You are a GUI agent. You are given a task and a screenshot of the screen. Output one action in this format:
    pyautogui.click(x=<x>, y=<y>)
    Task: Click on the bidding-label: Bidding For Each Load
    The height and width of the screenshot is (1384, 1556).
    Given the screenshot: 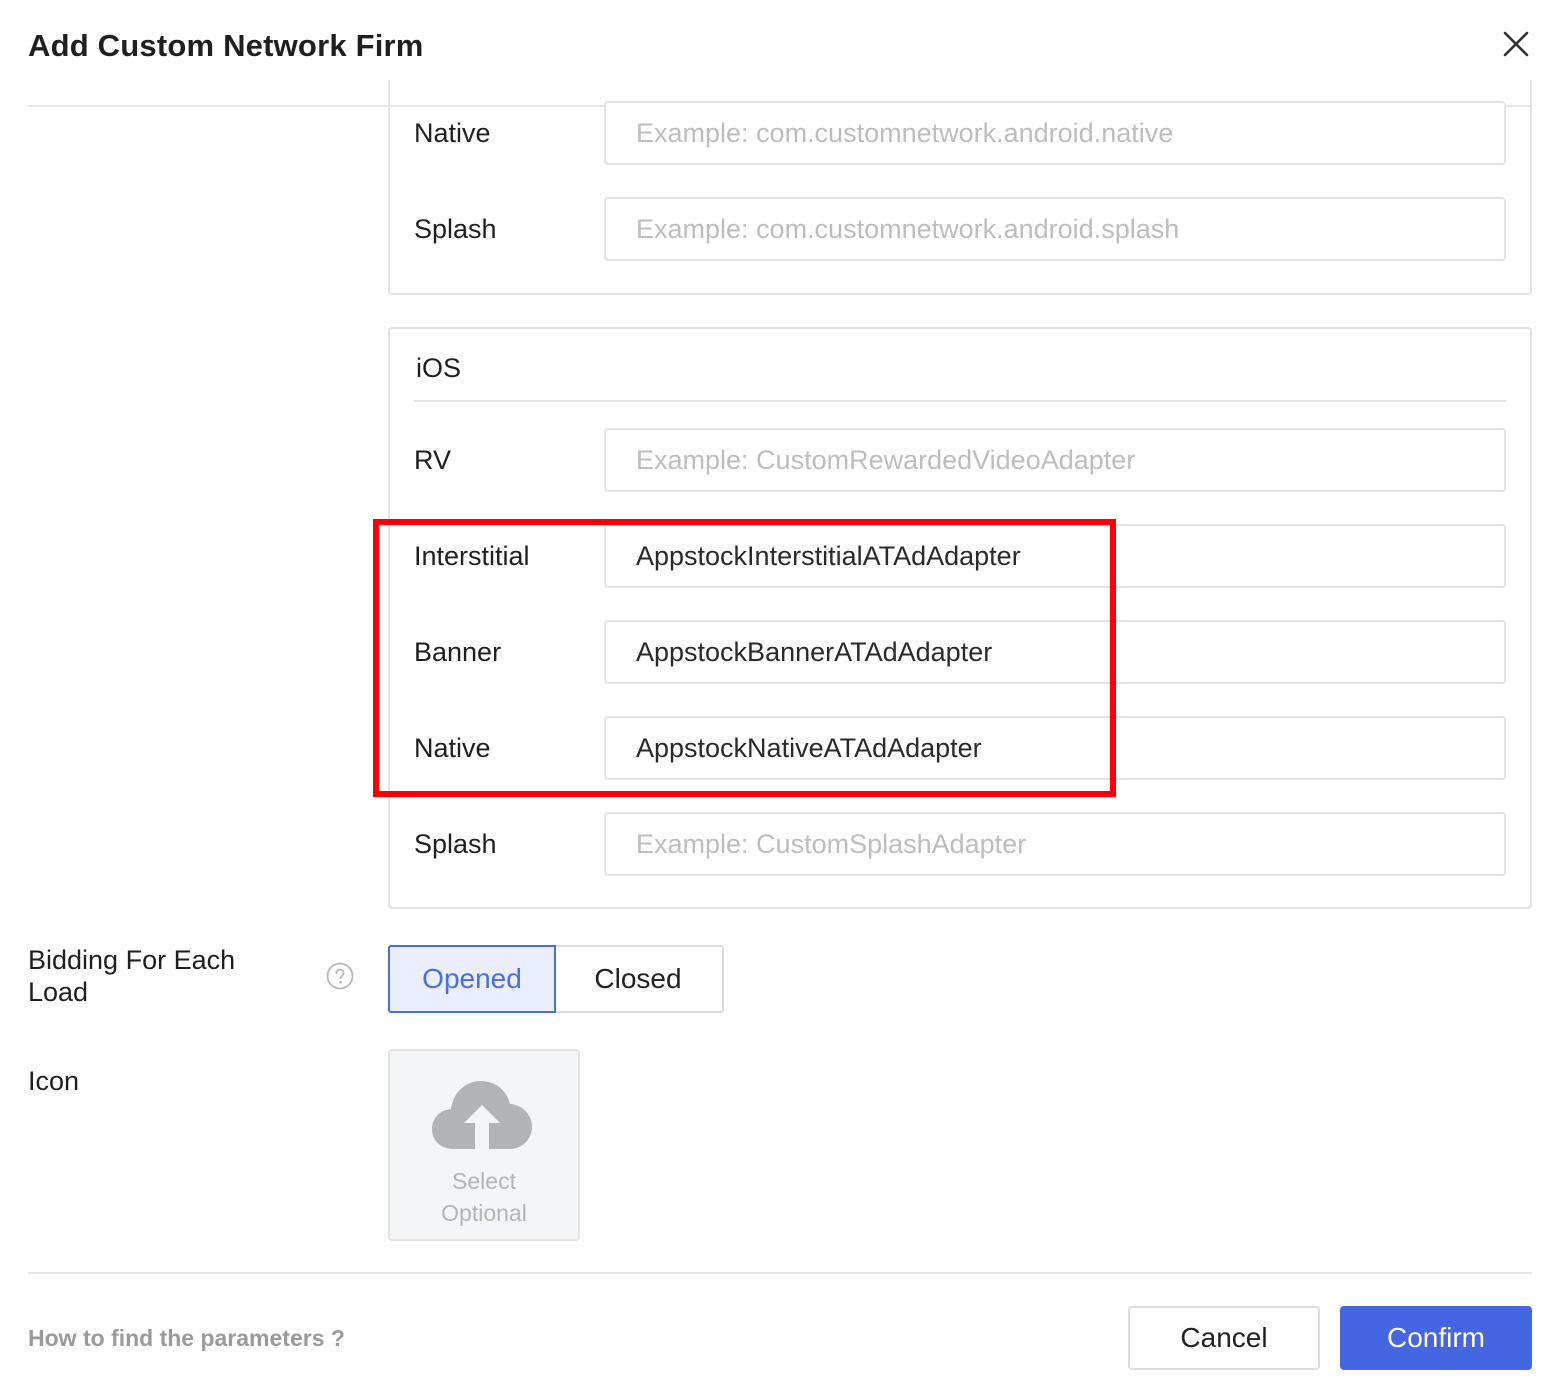 What is the action you would take?
    pyautogui.click(x=132, y=976)
    